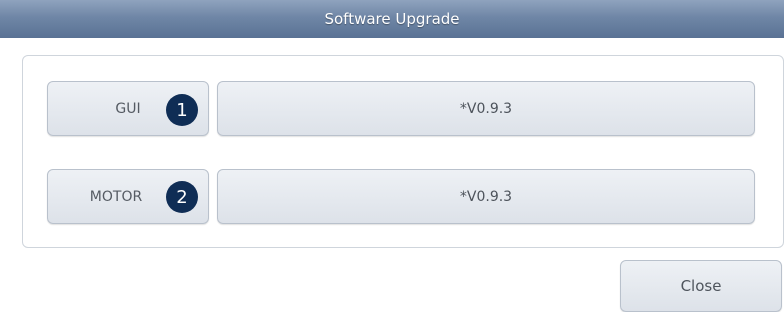  Describe the element at coordinates (128, 108) in the screenshot. I see `gui-label: GUI` at that location.